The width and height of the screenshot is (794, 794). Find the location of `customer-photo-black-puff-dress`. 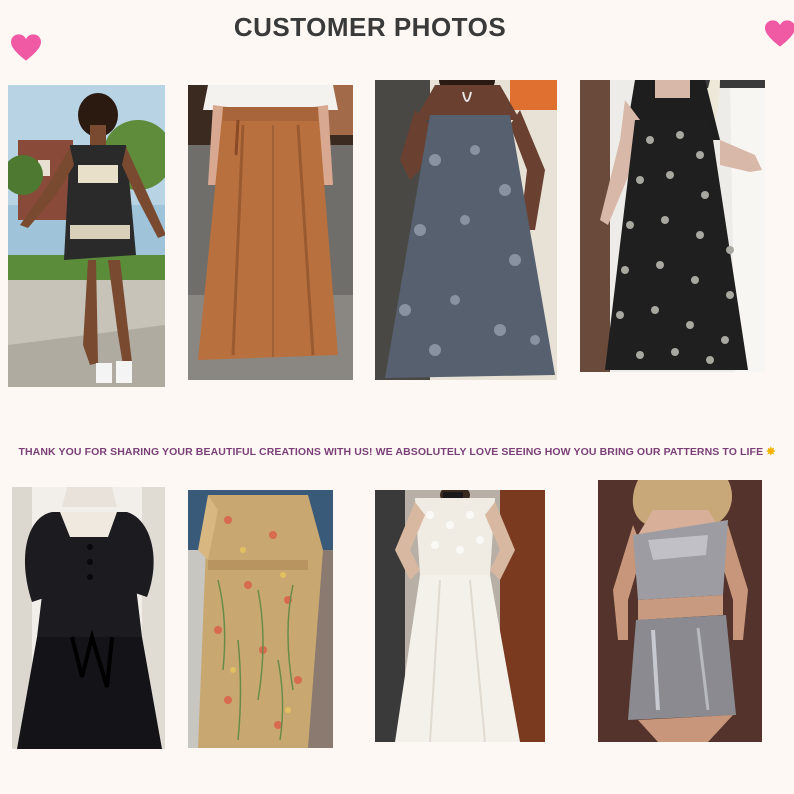

customer-photo-black-puff-dress is located at coordinates (88, 618).